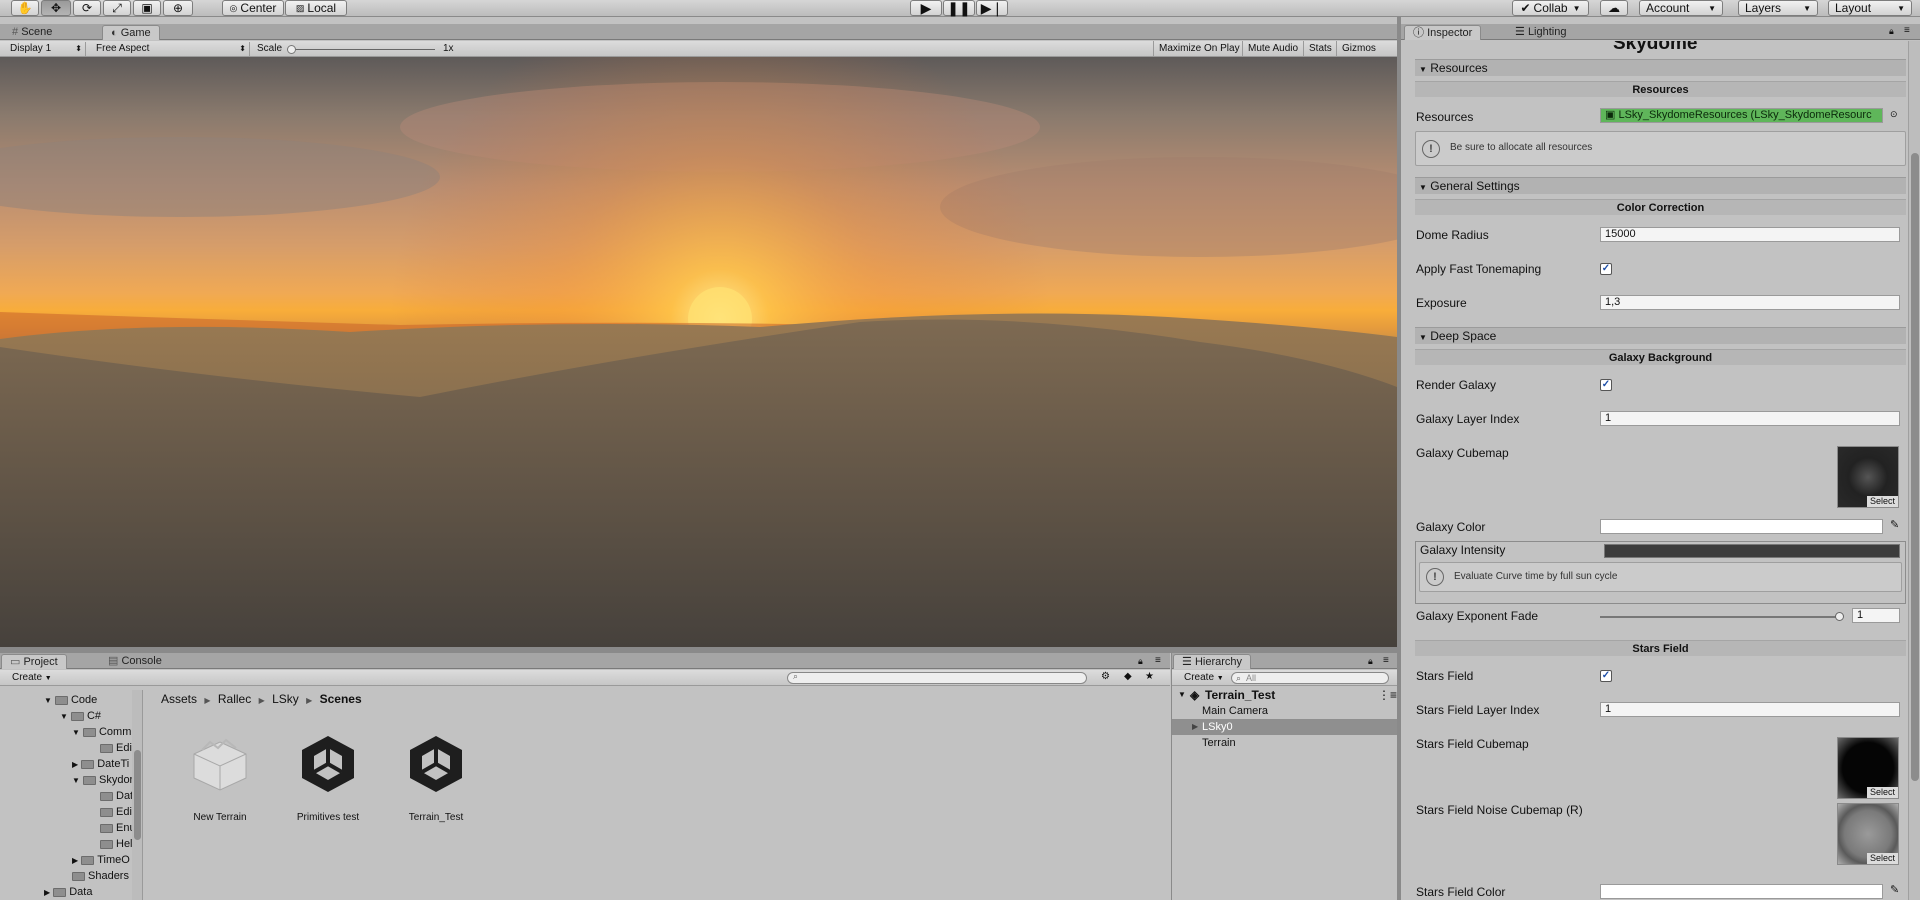 Image resolution: width=1920 pixels, height=900 pixels. I want to click on collab-dropdown: ✔ Collab ▼, so click(1550, 8).